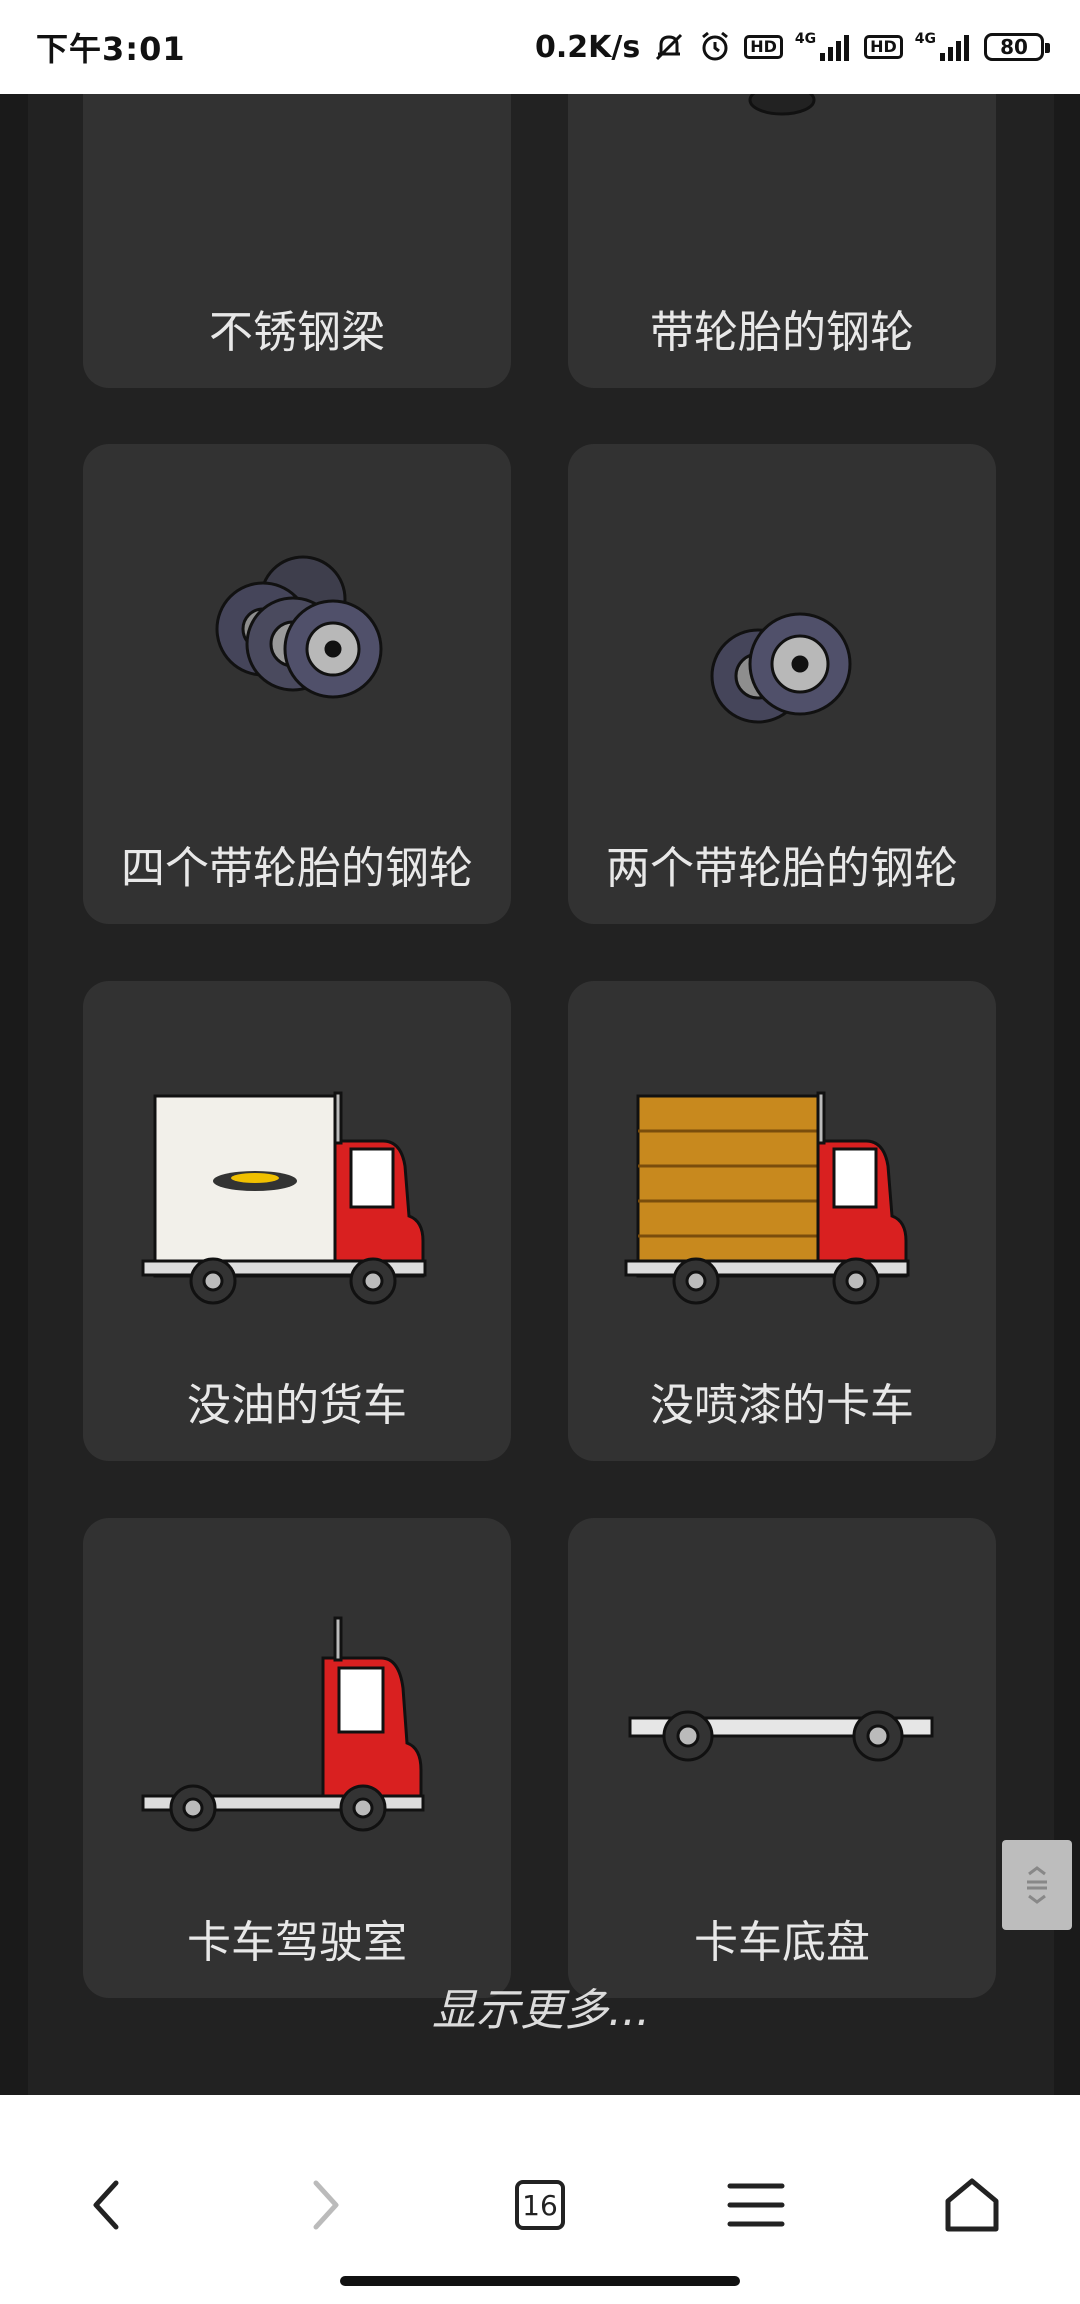 The width and height of the screenshot is (1080, 2304). What do you see at coordinates (297, 868) in the screenshot?
I see `item-label: 四个带轮胎的钢轮` at bounding box center [297, 868].